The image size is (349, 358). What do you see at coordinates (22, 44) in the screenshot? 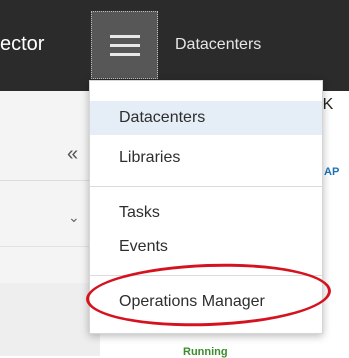
I see `app-brand-title: ector` at bounding box center [22, 44].